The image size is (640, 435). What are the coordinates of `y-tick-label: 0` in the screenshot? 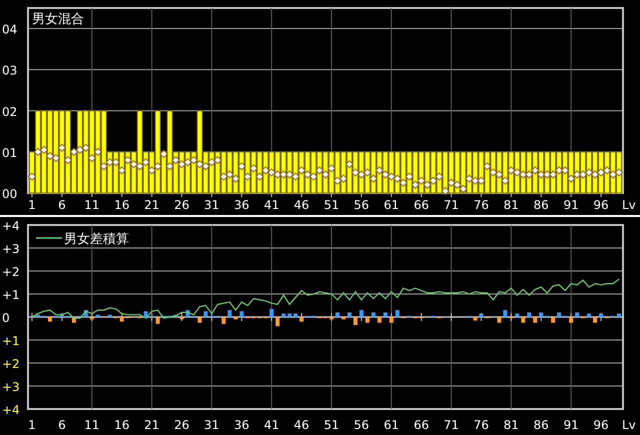 It's located at (6, 318).